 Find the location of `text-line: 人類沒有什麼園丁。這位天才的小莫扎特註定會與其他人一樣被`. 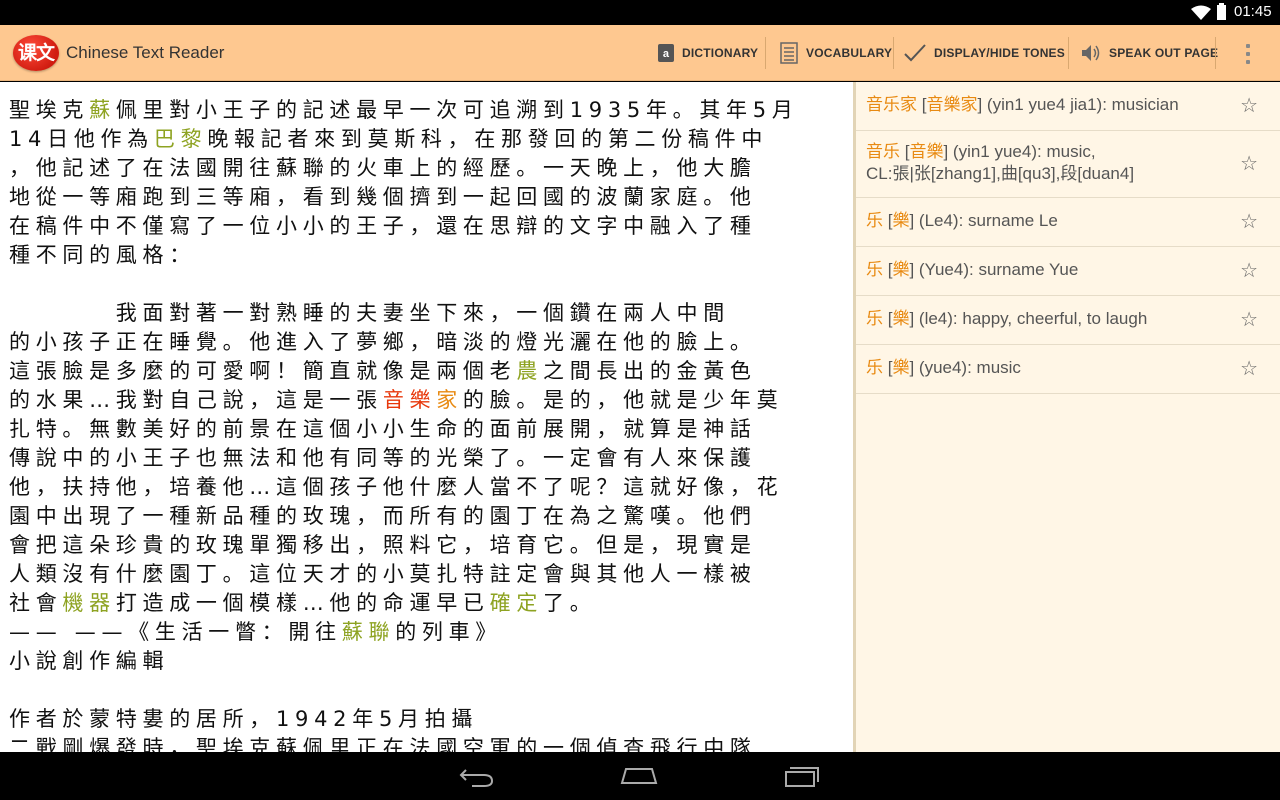

text-line: 人類沒有什麼園丁。這位天才的小莫扎特註定會與其他人一樣被 is located at coordinates (383, 574).